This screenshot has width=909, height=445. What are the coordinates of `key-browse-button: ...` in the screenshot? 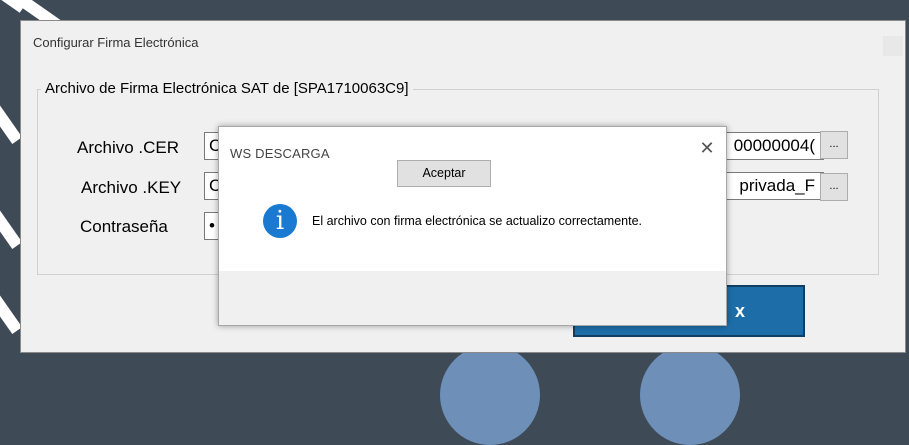 It's located at (834, 187).